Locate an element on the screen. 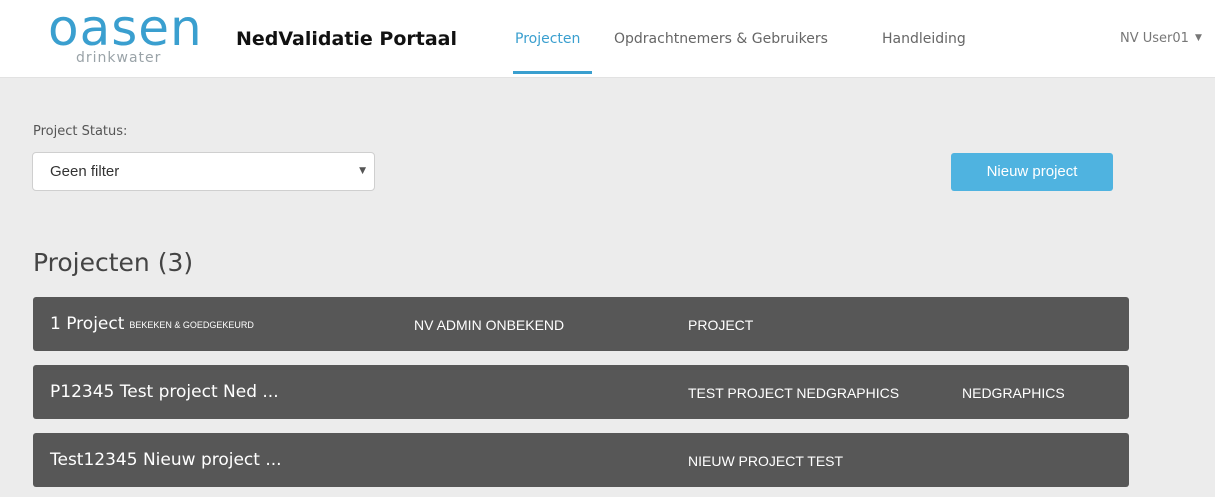  projects-heading: Projecten (3) is located at coordinates (113, 262).